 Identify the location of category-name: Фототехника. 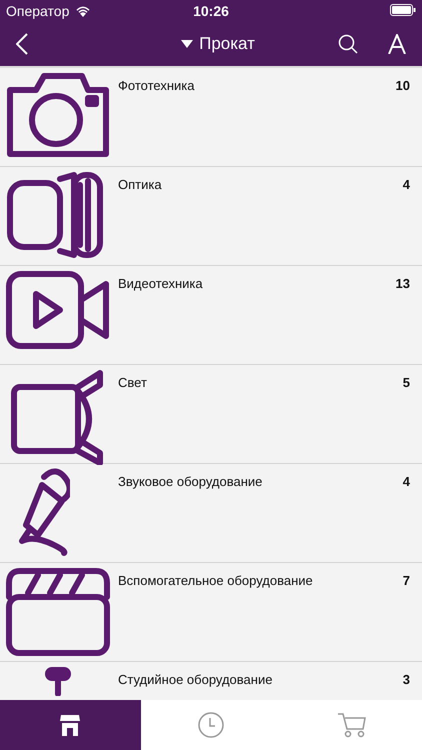
(157, 86).